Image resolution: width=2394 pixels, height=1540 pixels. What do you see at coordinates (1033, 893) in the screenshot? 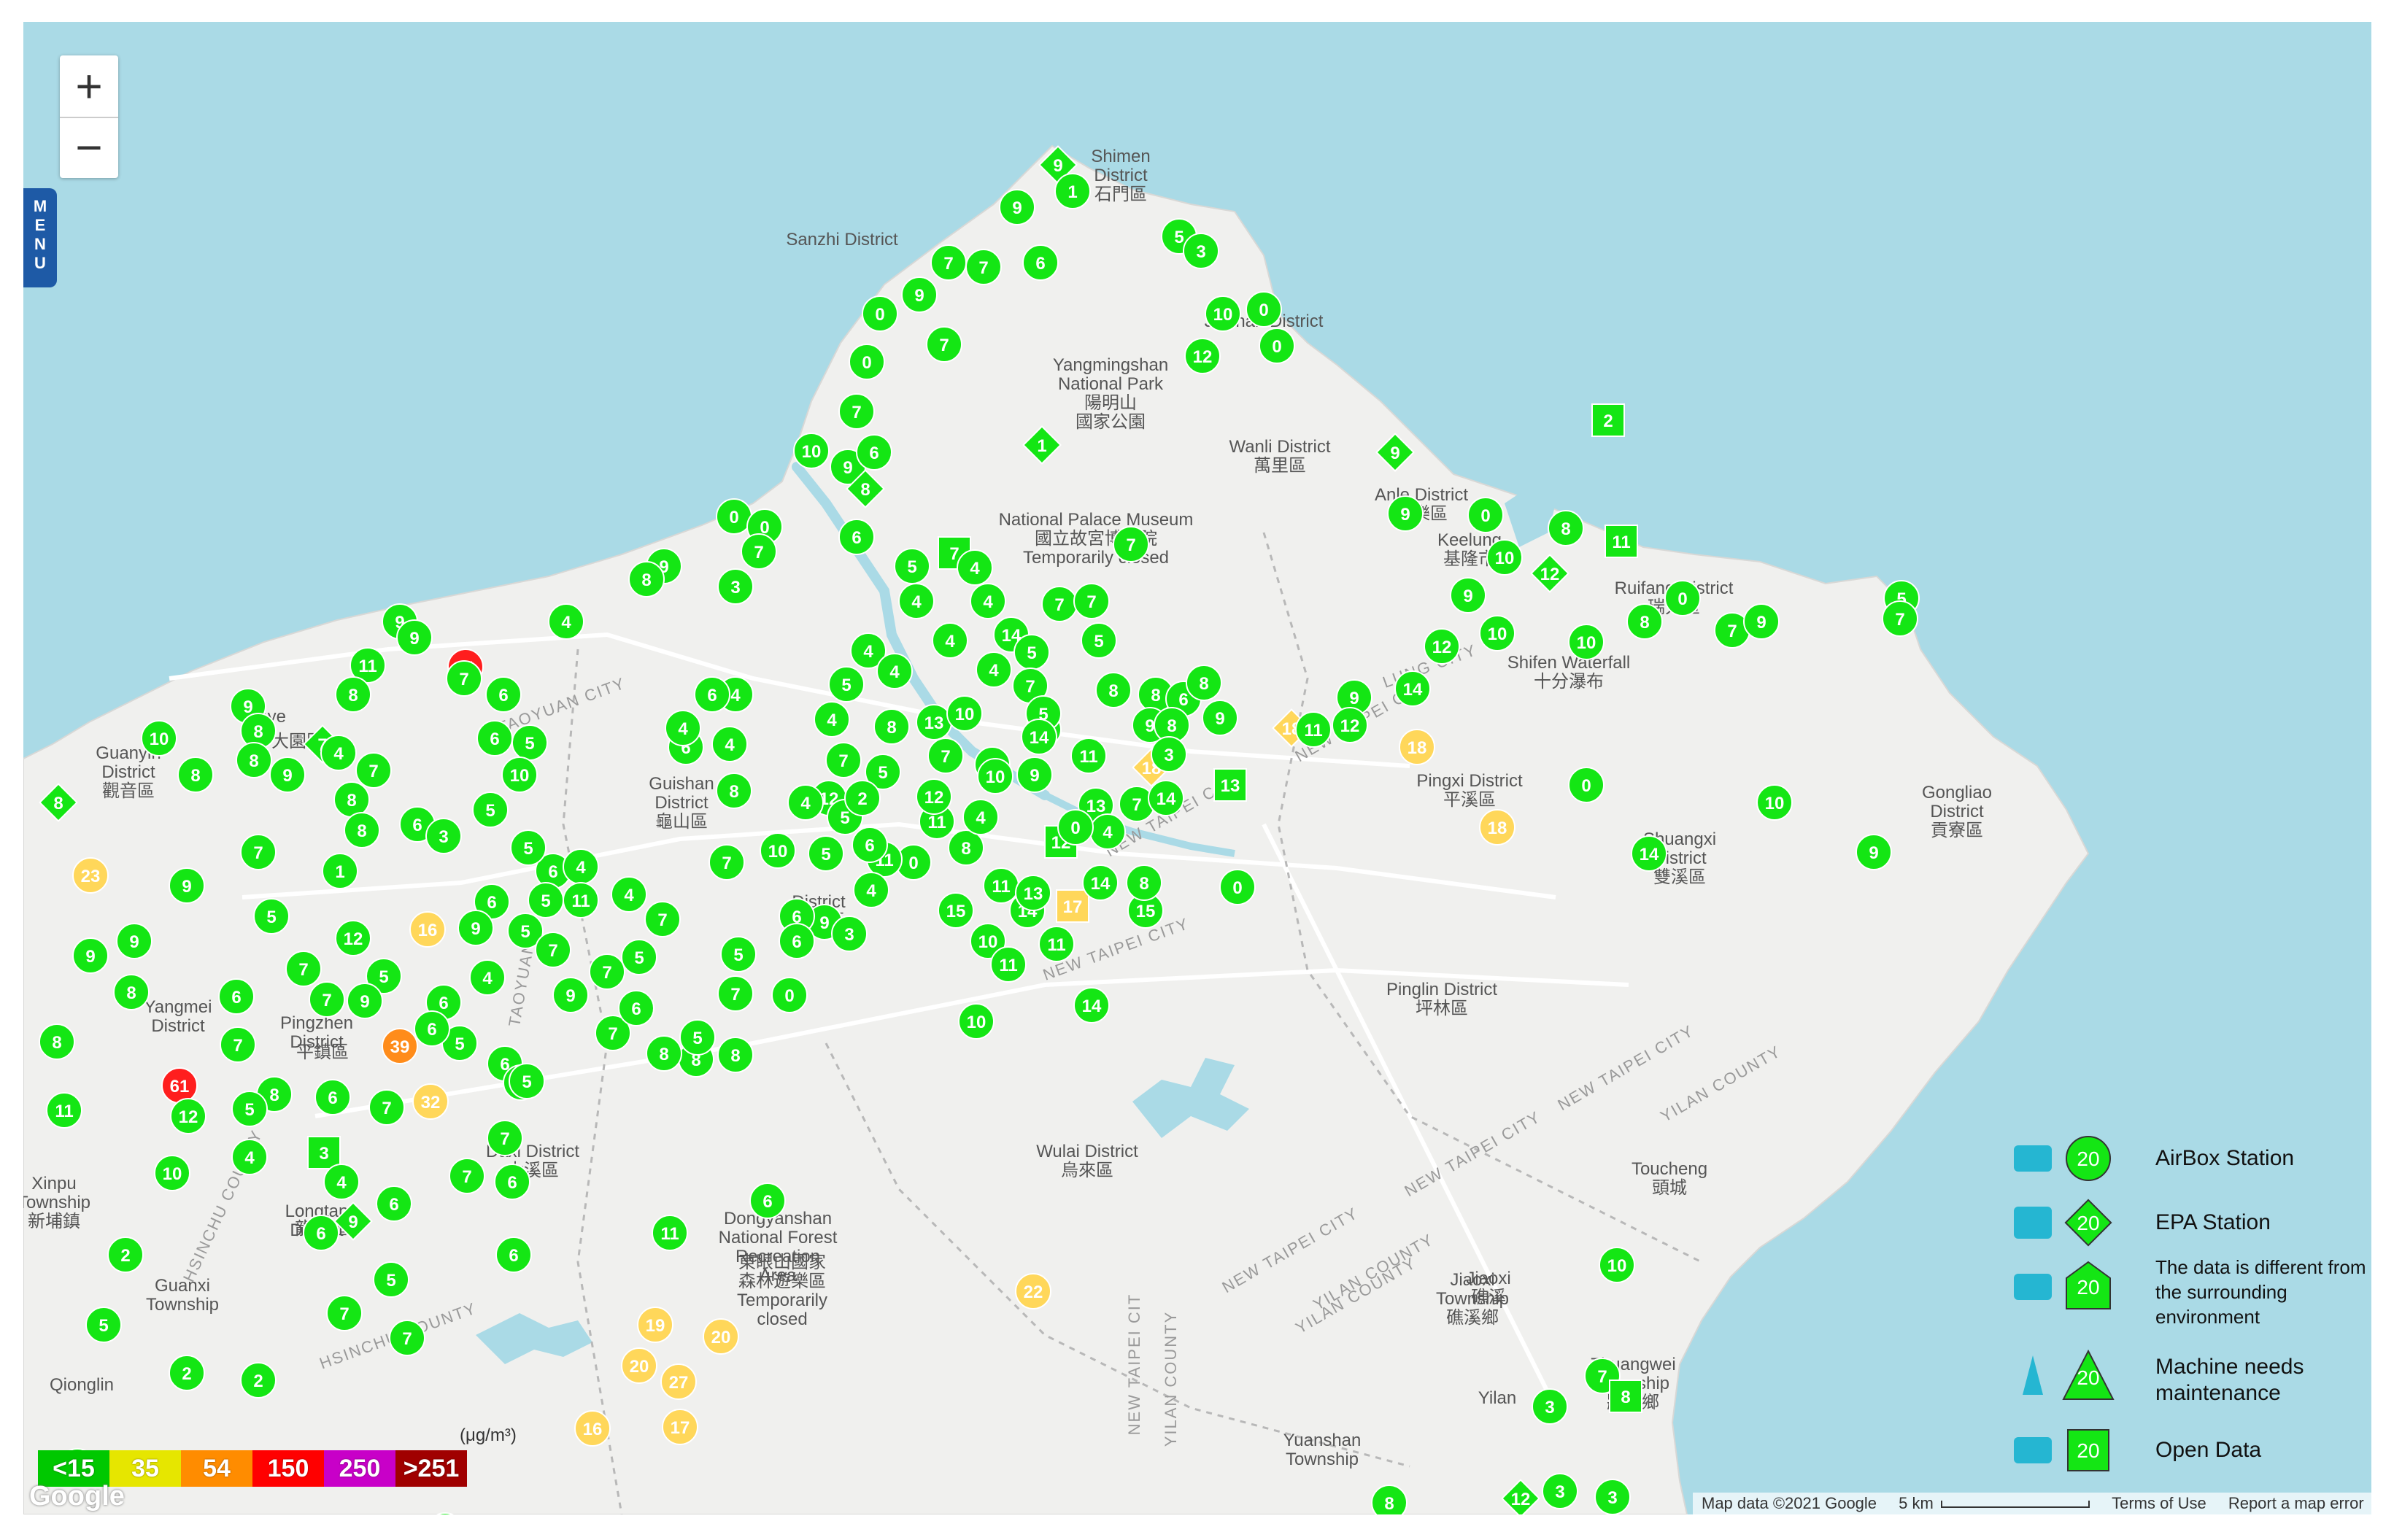
I see `station-marker: 13` at bounding box center [1033, 893].